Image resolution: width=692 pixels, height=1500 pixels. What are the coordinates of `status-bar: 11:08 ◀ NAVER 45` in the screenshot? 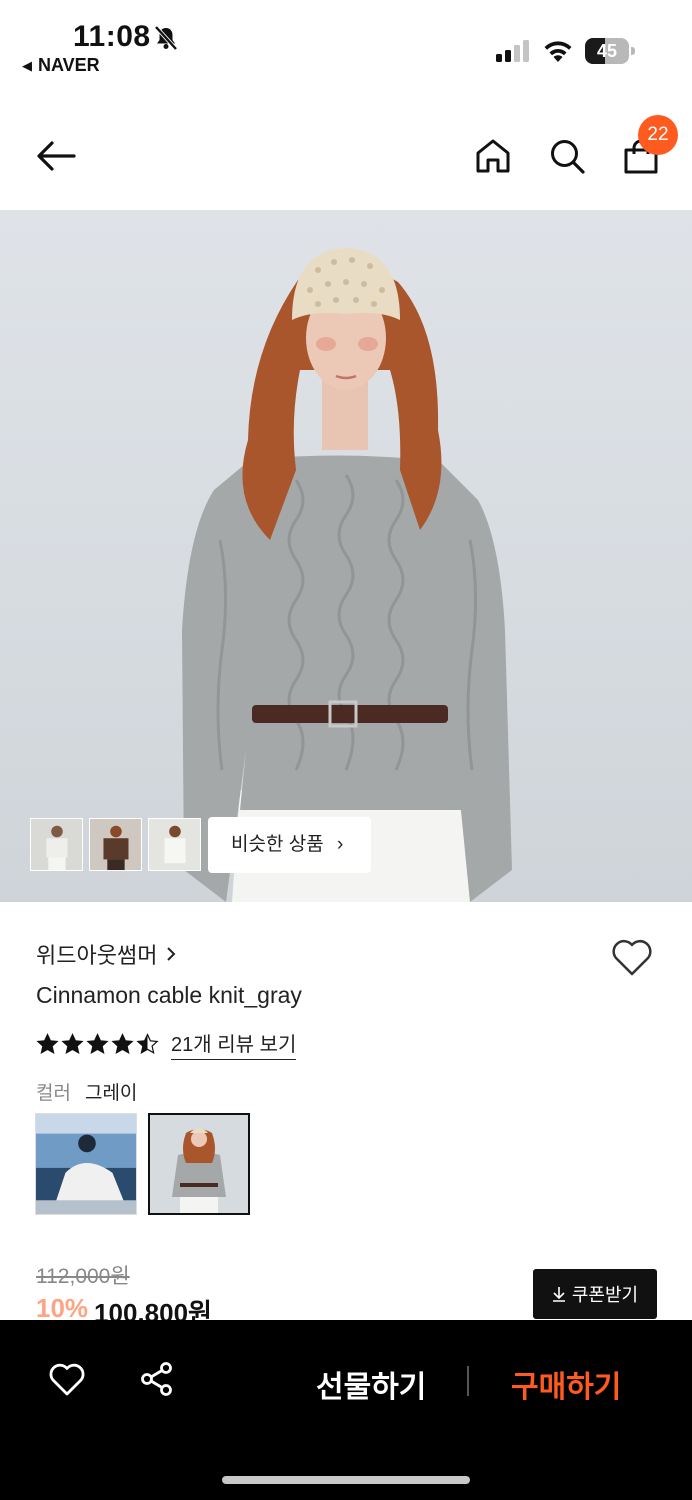 It's located at (346, 45).